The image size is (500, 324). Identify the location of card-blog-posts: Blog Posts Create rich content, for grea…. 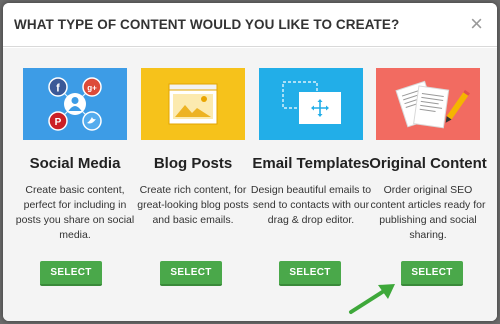
(193, 148).